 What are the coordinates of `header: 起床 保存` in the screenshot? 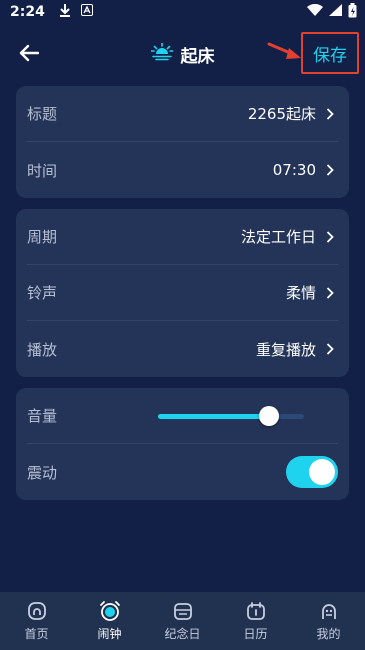 It's located at (182, 54).